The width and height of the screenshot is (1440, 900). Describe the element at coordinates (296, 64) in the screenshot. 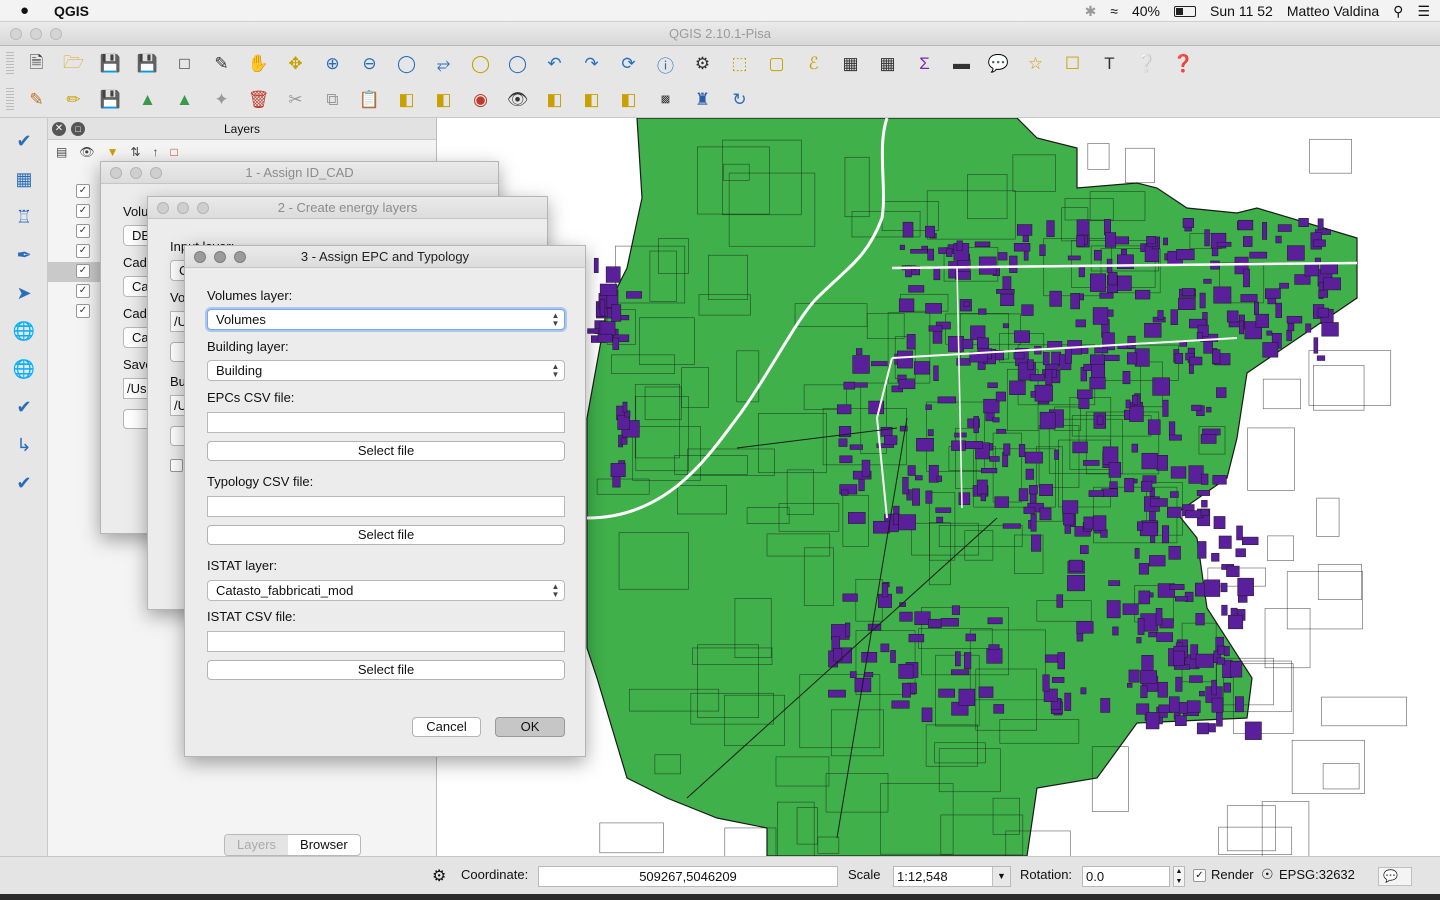

I see `pan-to-selection-icon: ✥` at that location.